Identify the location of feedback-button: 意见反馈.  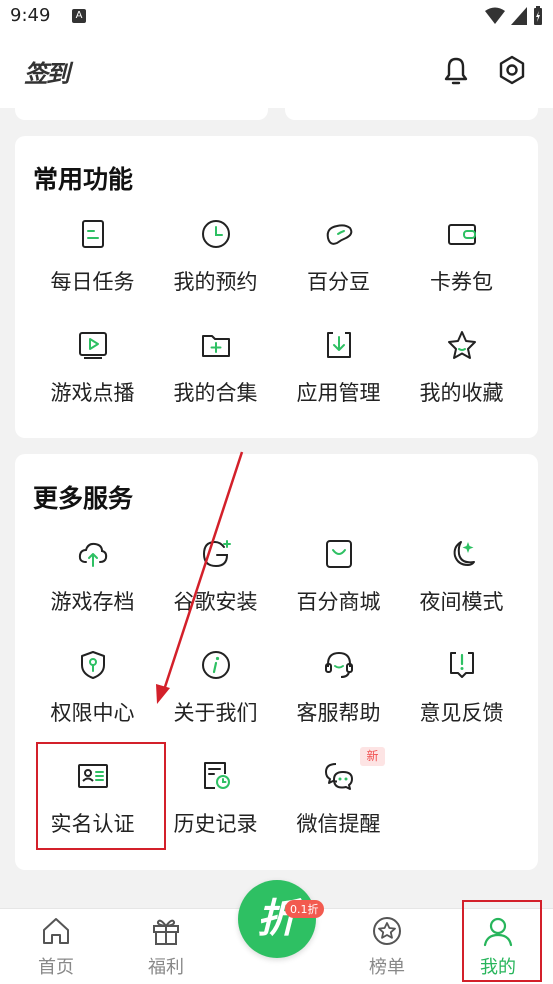
(461, 699).